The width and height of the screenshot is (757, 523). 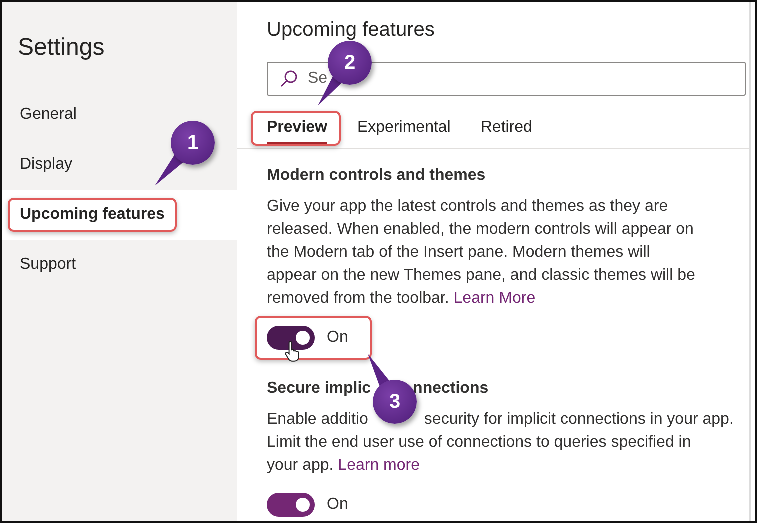 What do you see at coordinates (505, 128) in the screenshot?
I see `tab: Retired` at bounding box center [505, 128].